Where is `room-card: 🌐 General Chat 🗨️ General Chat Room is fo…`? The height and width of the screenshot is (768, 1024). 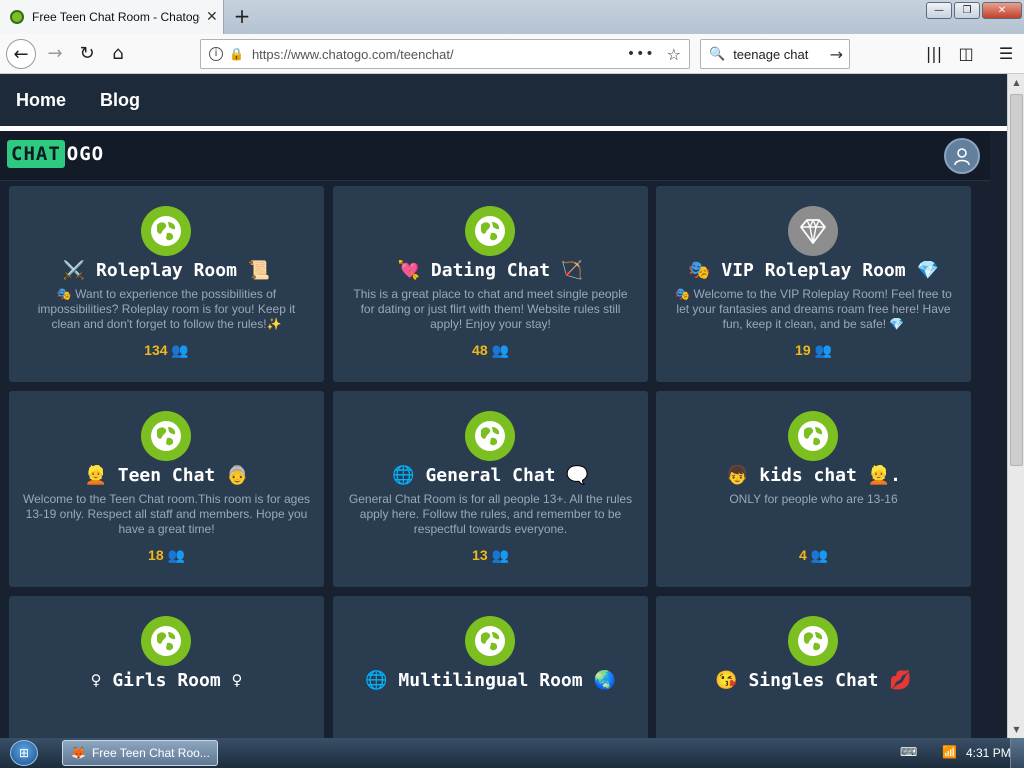
room-card: 🌐 General Chat 🗨️ General Chat Room is fo… is located at coordinates (490, 489).